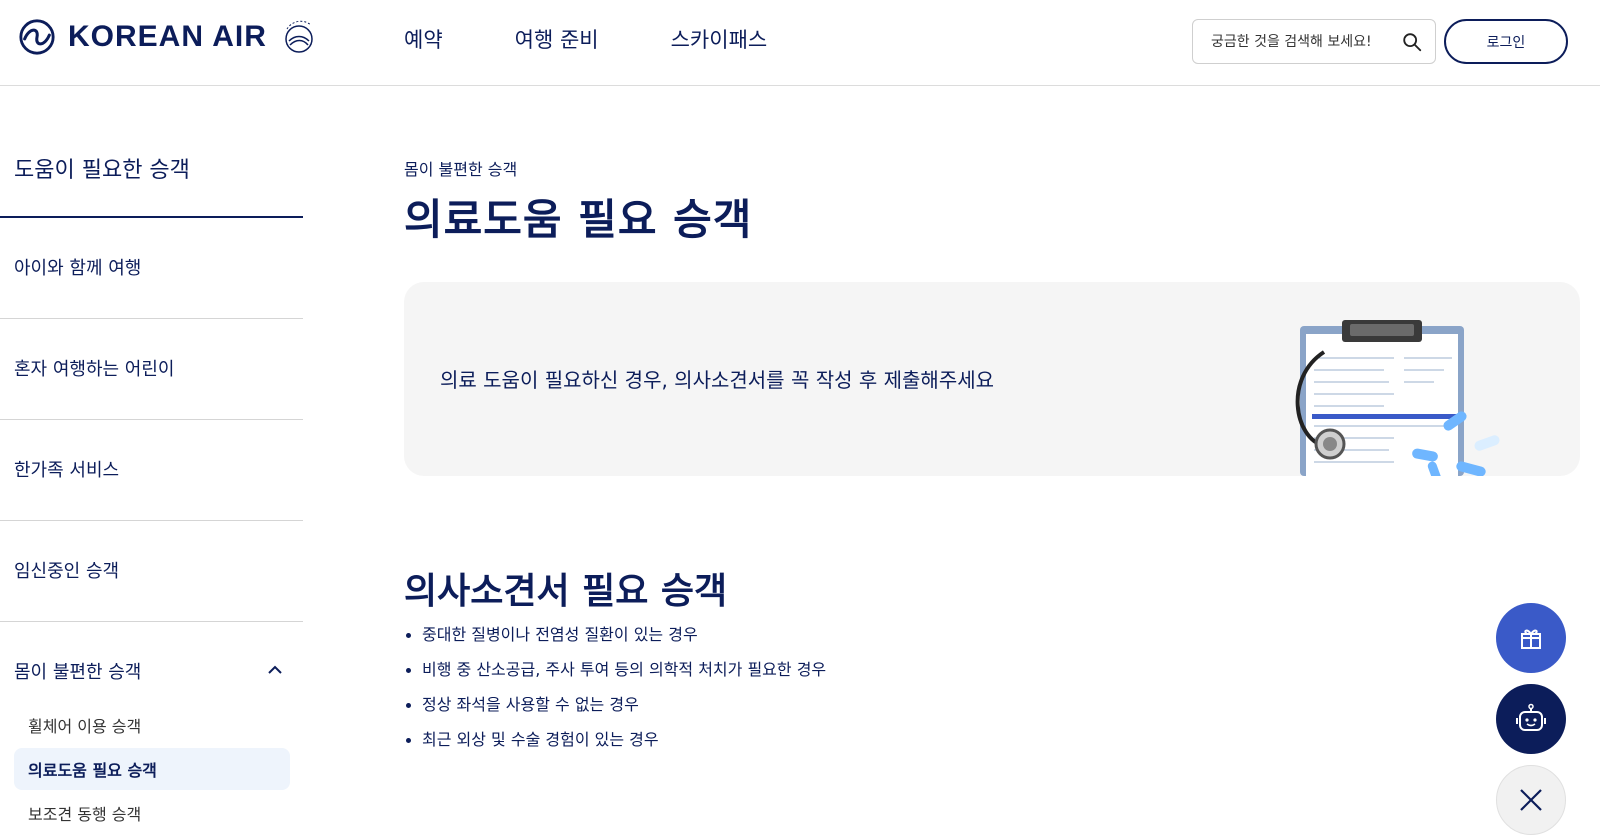 This screenshot has width=1600, height=836. Describe the element at coordinates (719, 39) in the screenshot. I see `nav-skypass: 스카이패스` at that location.